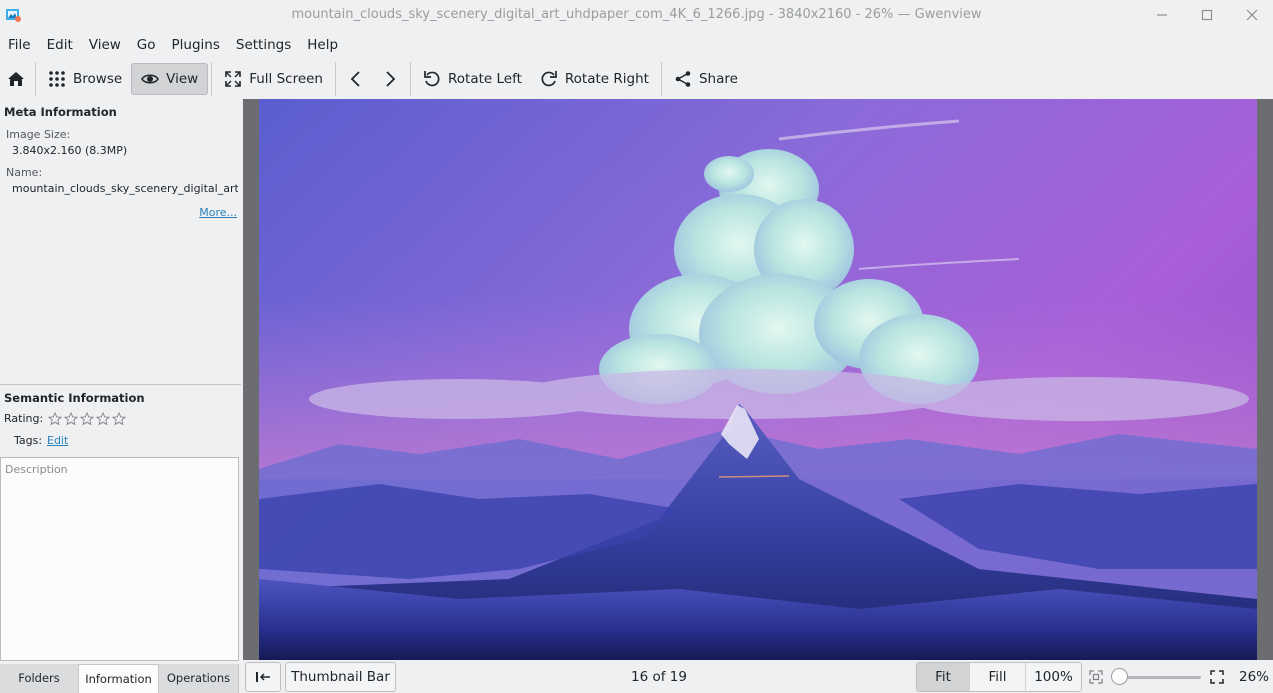 The height and width of the screenshot is (693, 1273). I want to click on zoom-100-button: 100%, so click(1053, 677).